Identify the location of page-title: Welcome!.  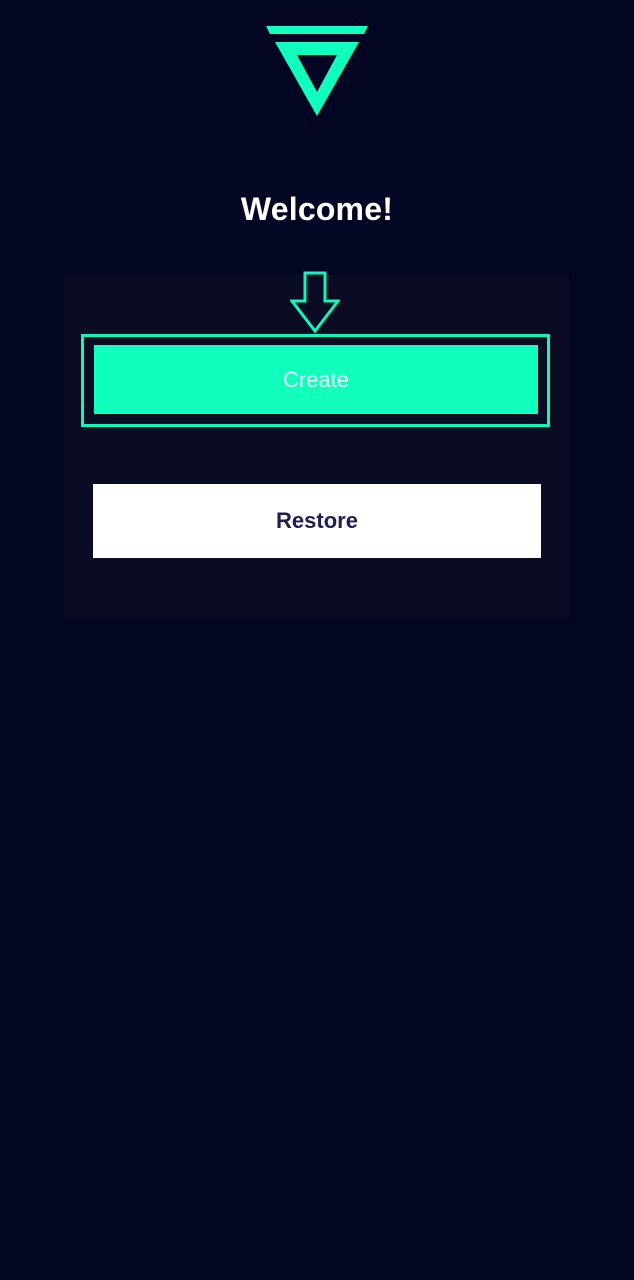
(317, 209).